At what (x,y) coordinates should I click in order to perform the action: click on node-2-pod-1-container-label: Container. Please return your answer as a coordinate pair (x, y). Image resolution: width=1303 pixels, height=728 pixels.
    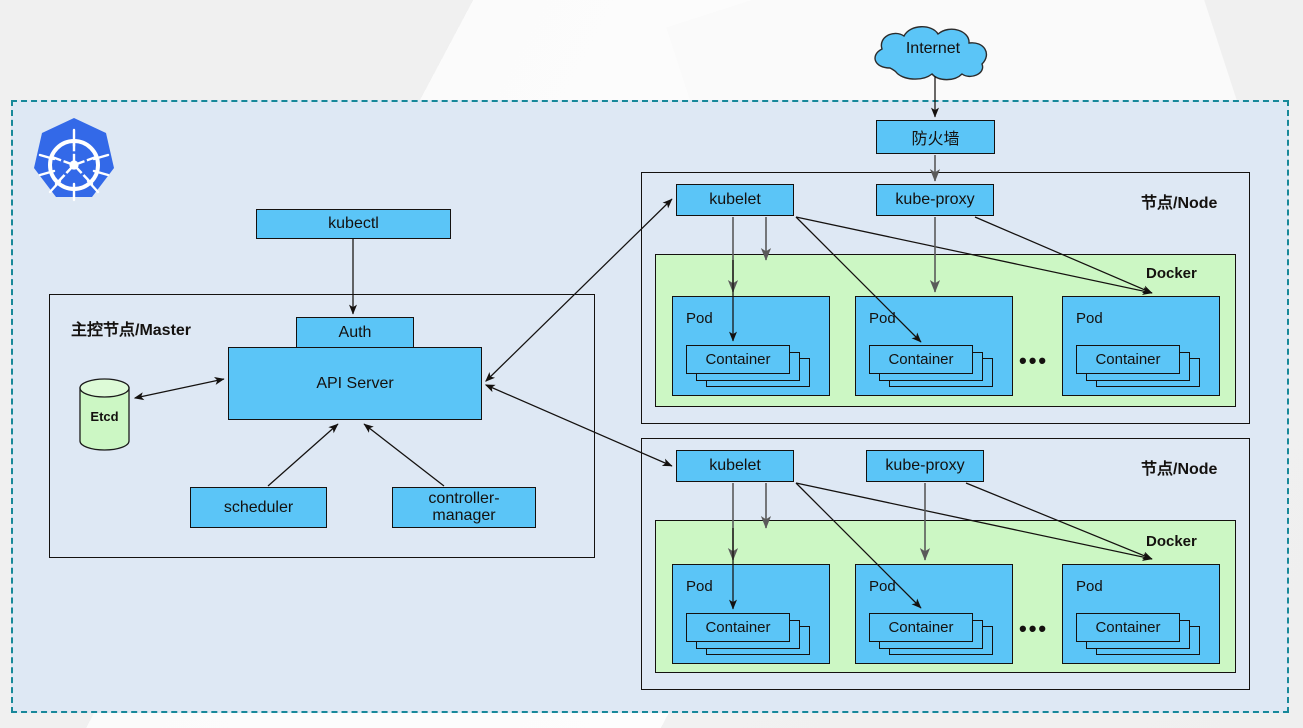
    Looking at the image, I should click on (738, 627).